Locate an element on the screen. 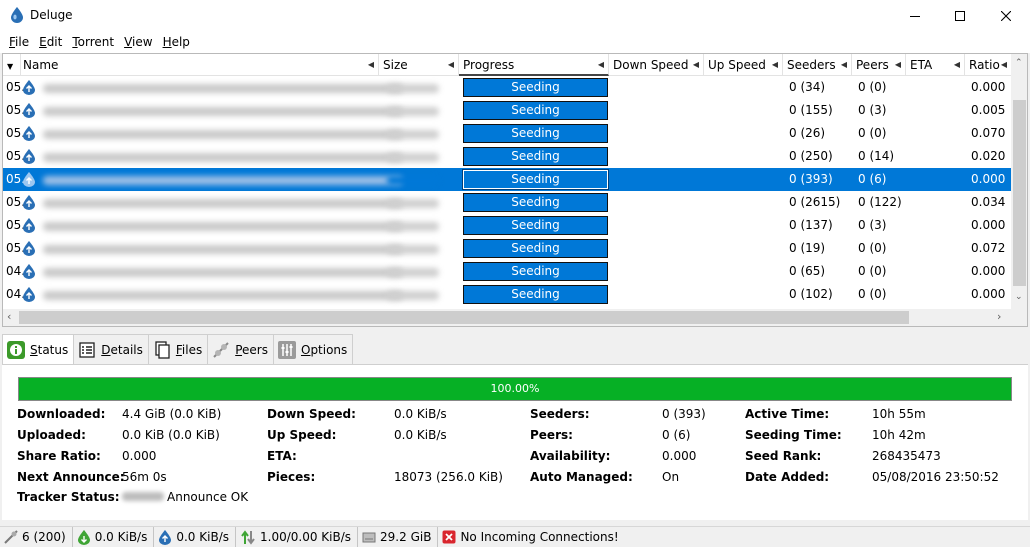  upload-speed-status: 0.0 KiB/s is located at coordinates (195, 536).